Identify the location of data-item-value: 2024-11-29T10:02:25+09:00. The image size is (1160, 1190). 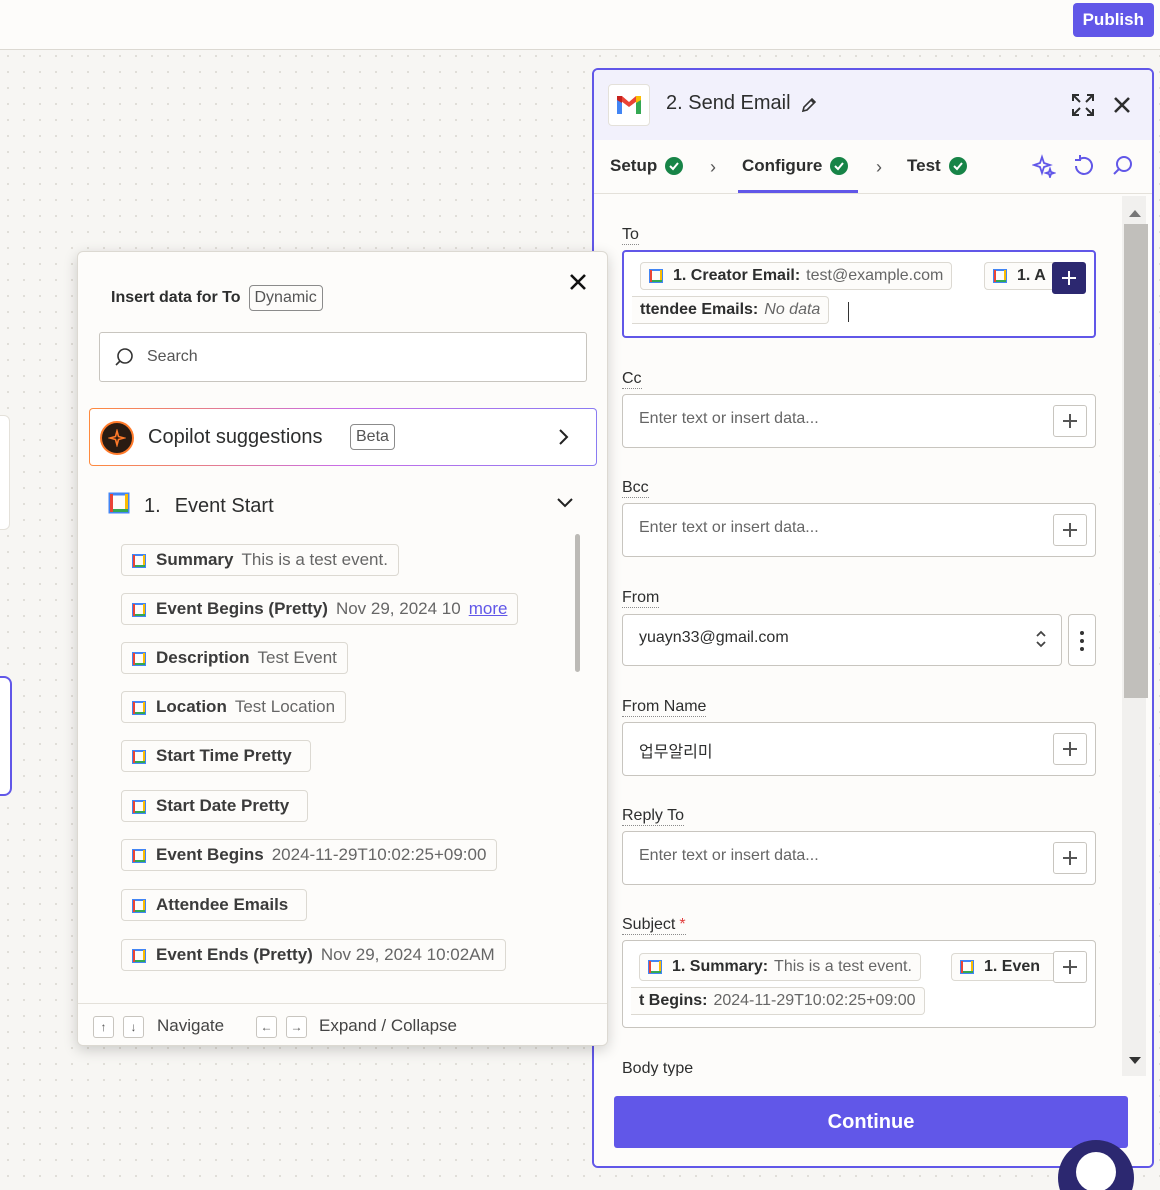
(379, 854).